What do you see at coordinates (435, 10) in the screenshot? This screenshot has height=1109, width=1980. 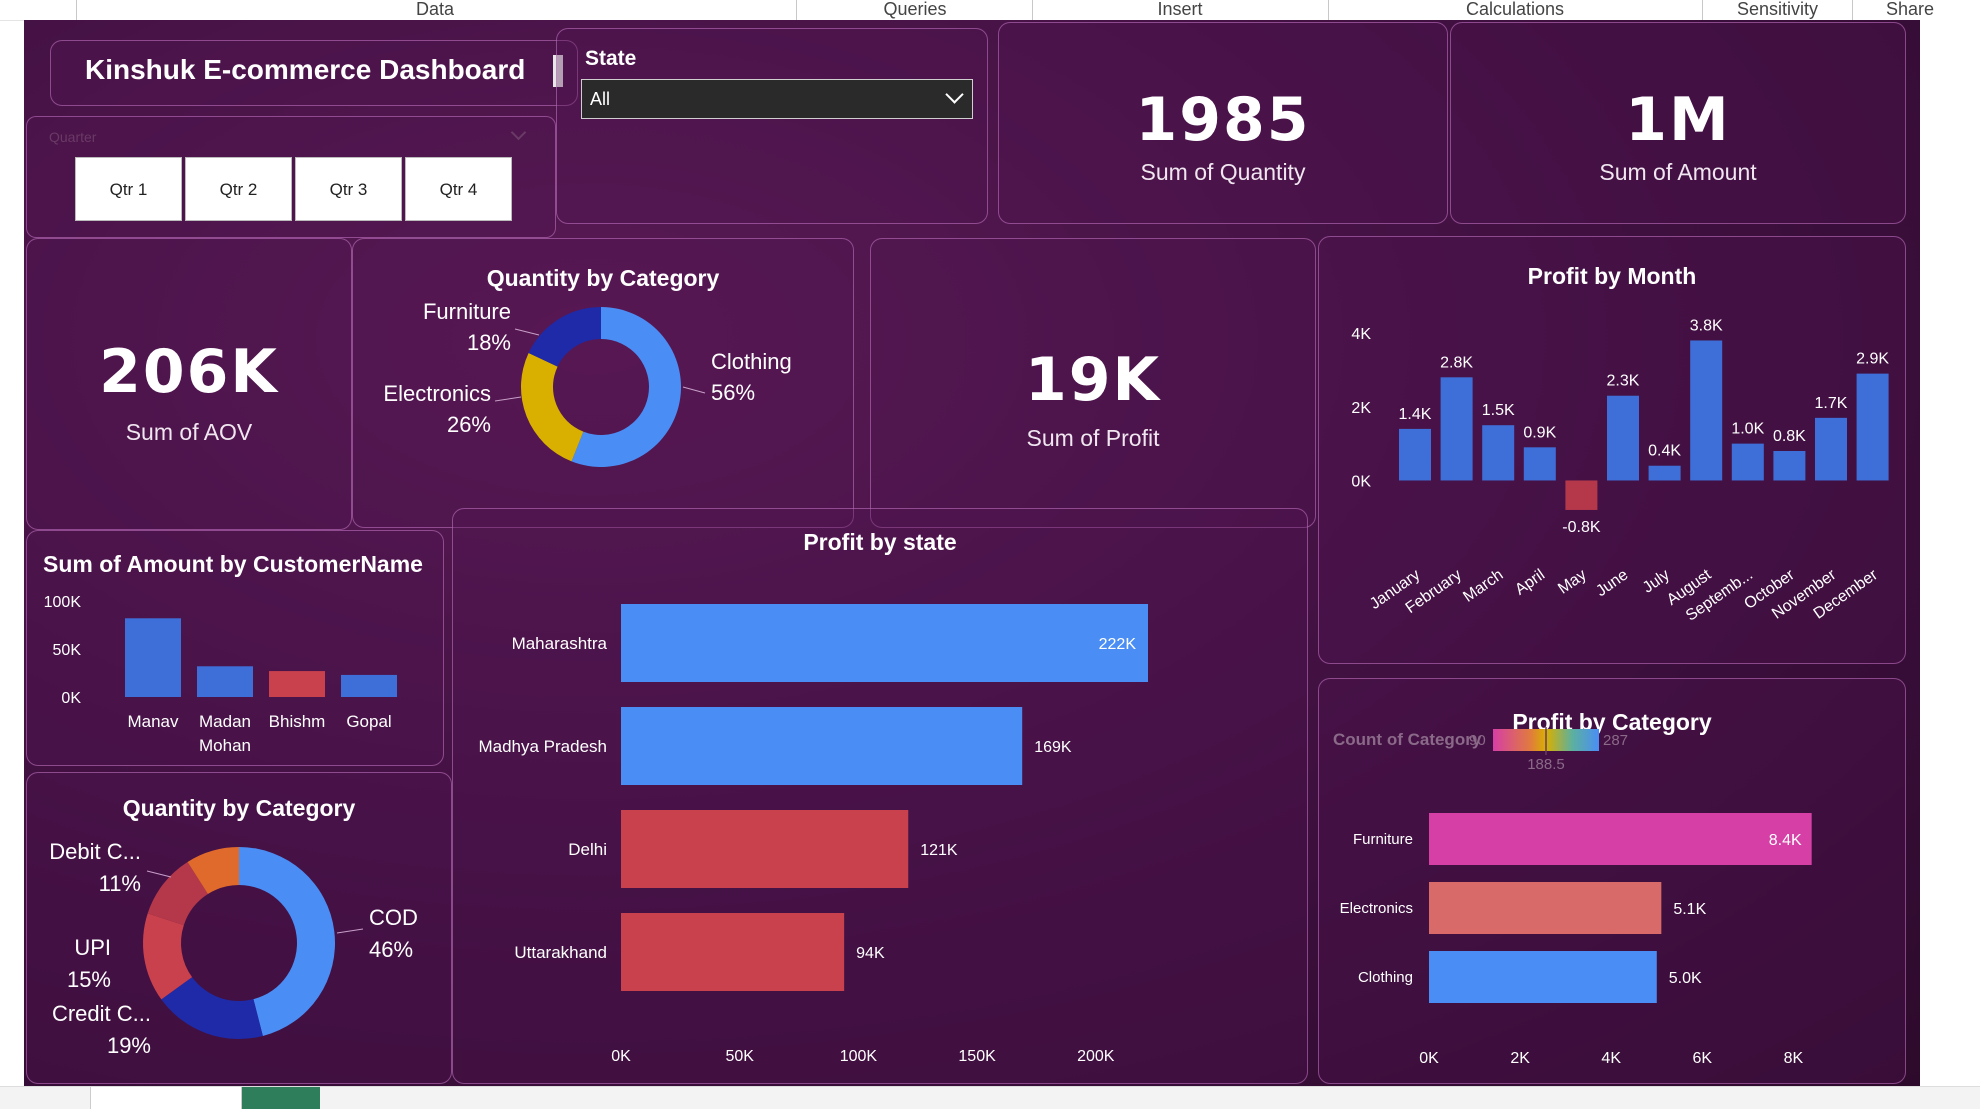 I see `menu-data: Data` at bounding box center [435, 10].